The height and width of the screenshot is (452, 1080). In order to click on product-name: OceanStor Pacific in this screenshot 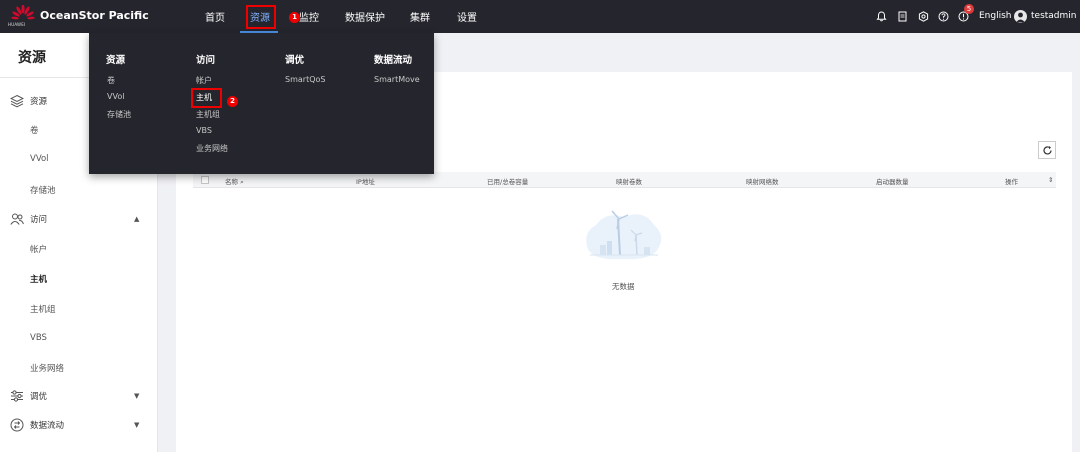, I will do `click(94, 15)`.